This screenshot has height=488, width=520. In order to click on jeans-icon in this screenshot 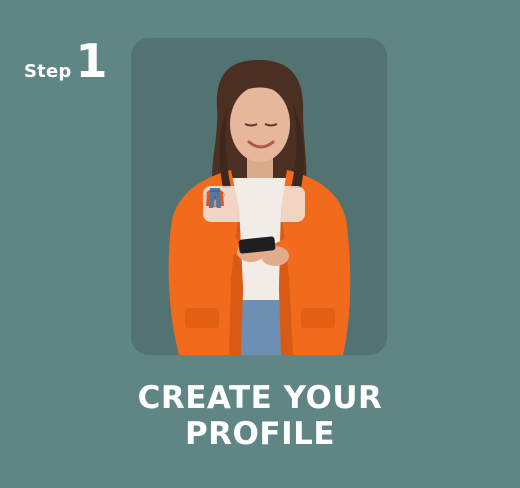, I will do `click(215, 198)`.